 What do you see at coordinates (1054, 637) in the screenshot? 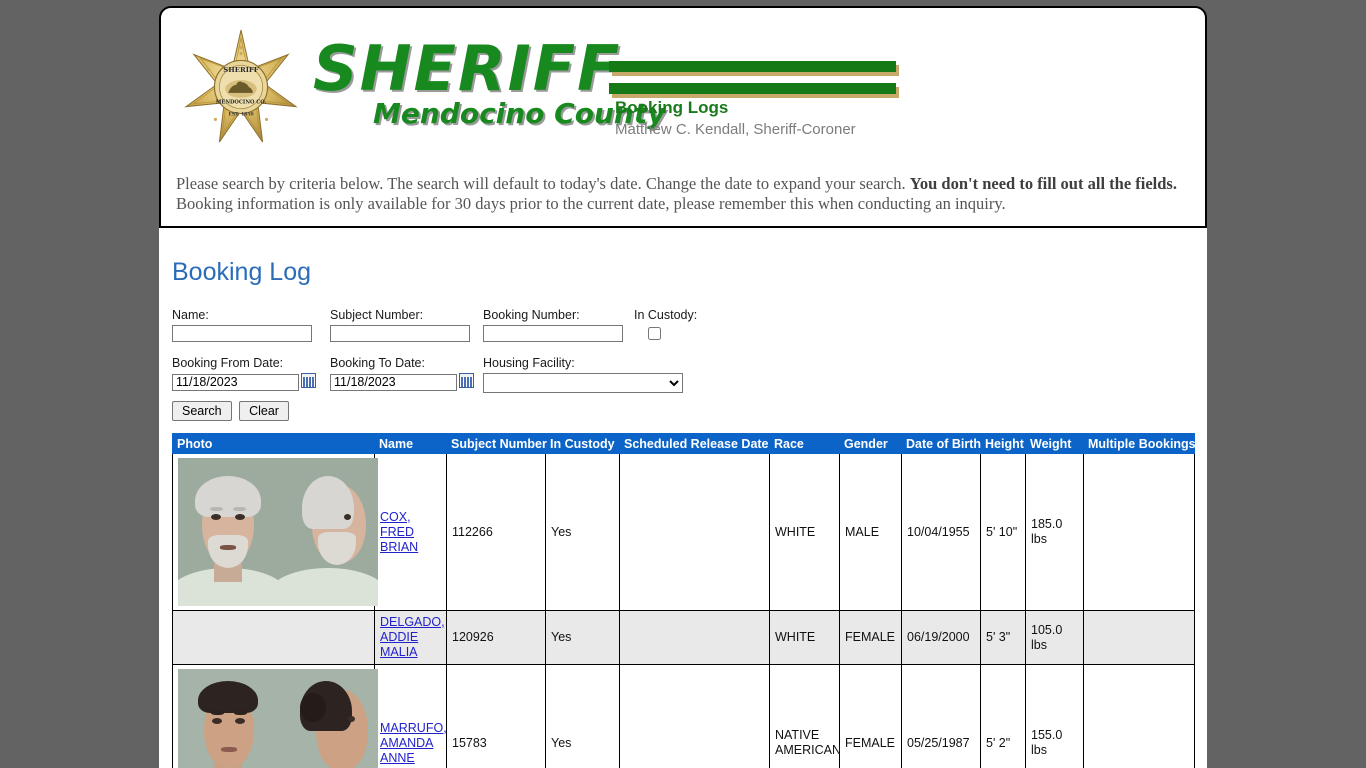
I see `row-weight: 105.0 lbs` at bounding box center [1054, 637].